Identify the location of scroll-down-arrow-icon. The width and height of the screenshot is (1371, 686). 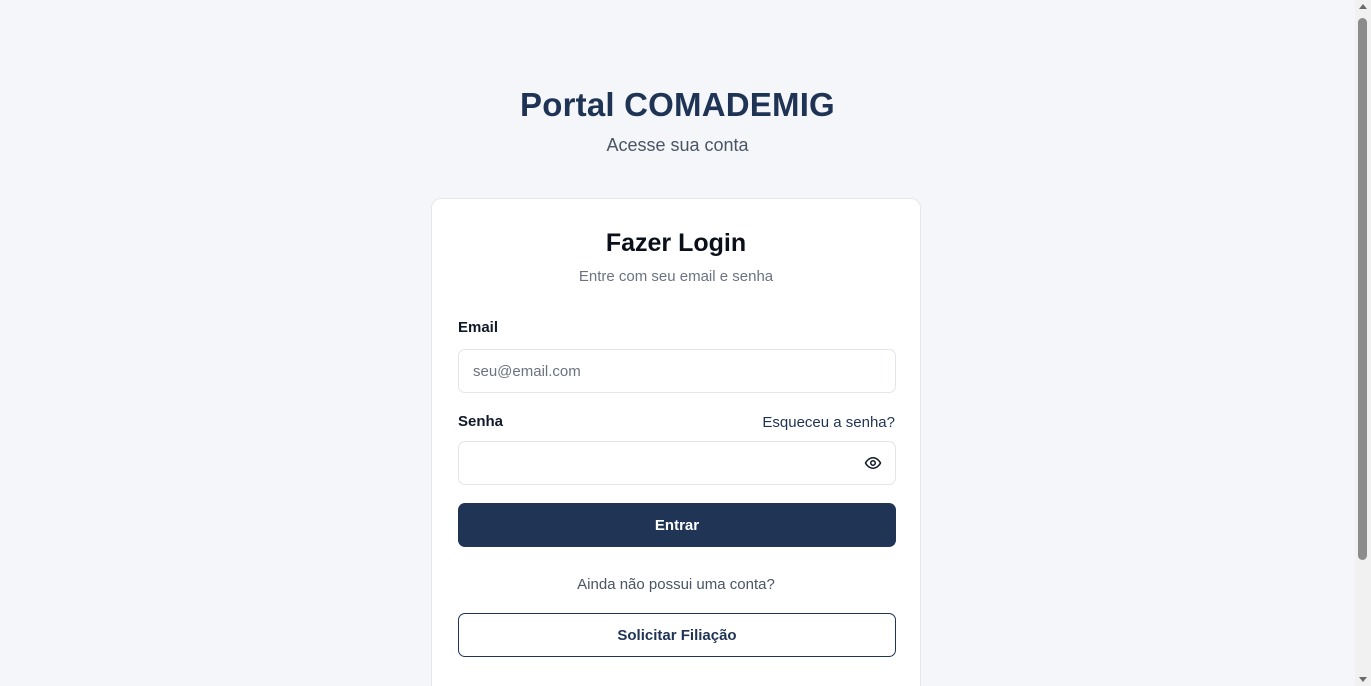
(1363, 679).